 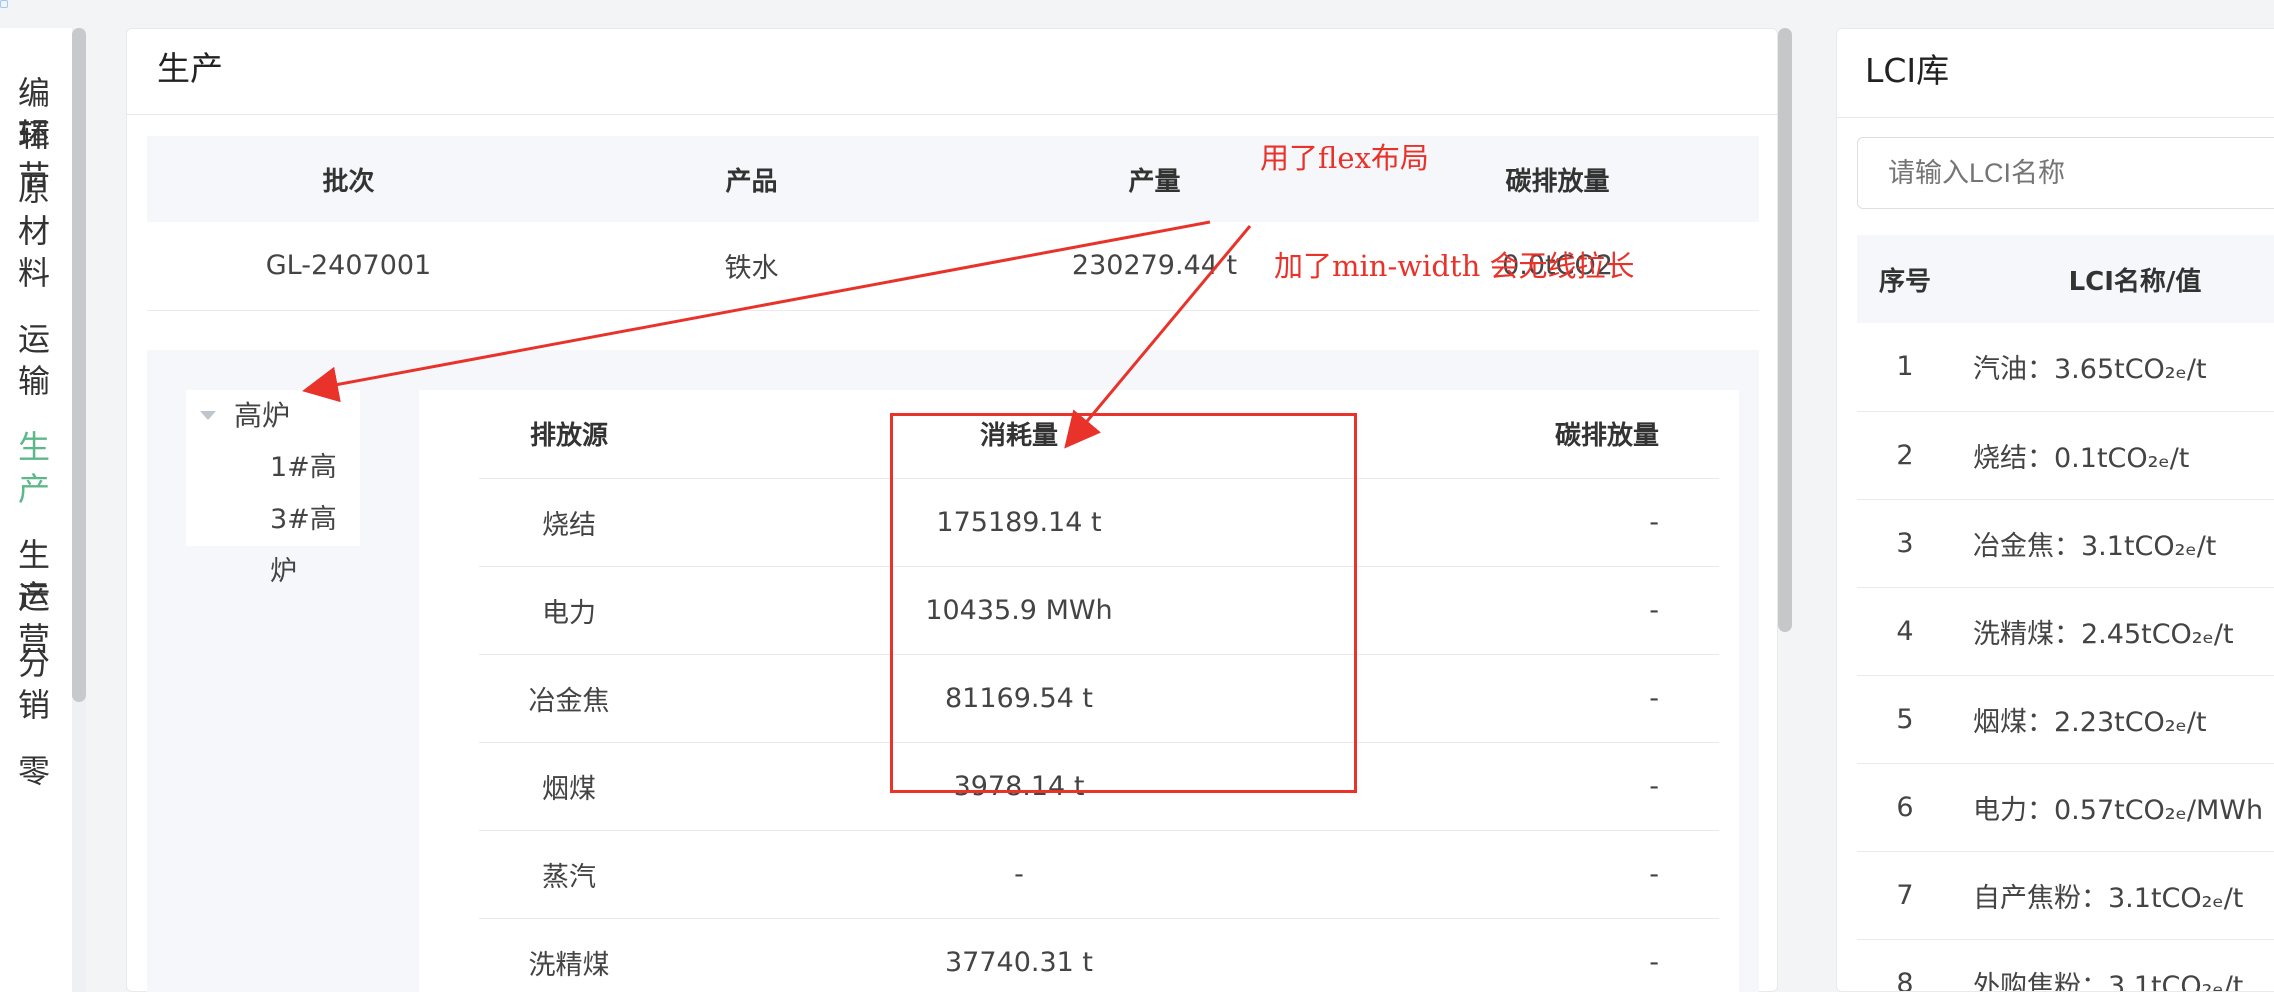 What do you see at coordinates (569, 874) in the screenshot?
I see `cell-source: 蒸汽` at bounding box center [569, 874].